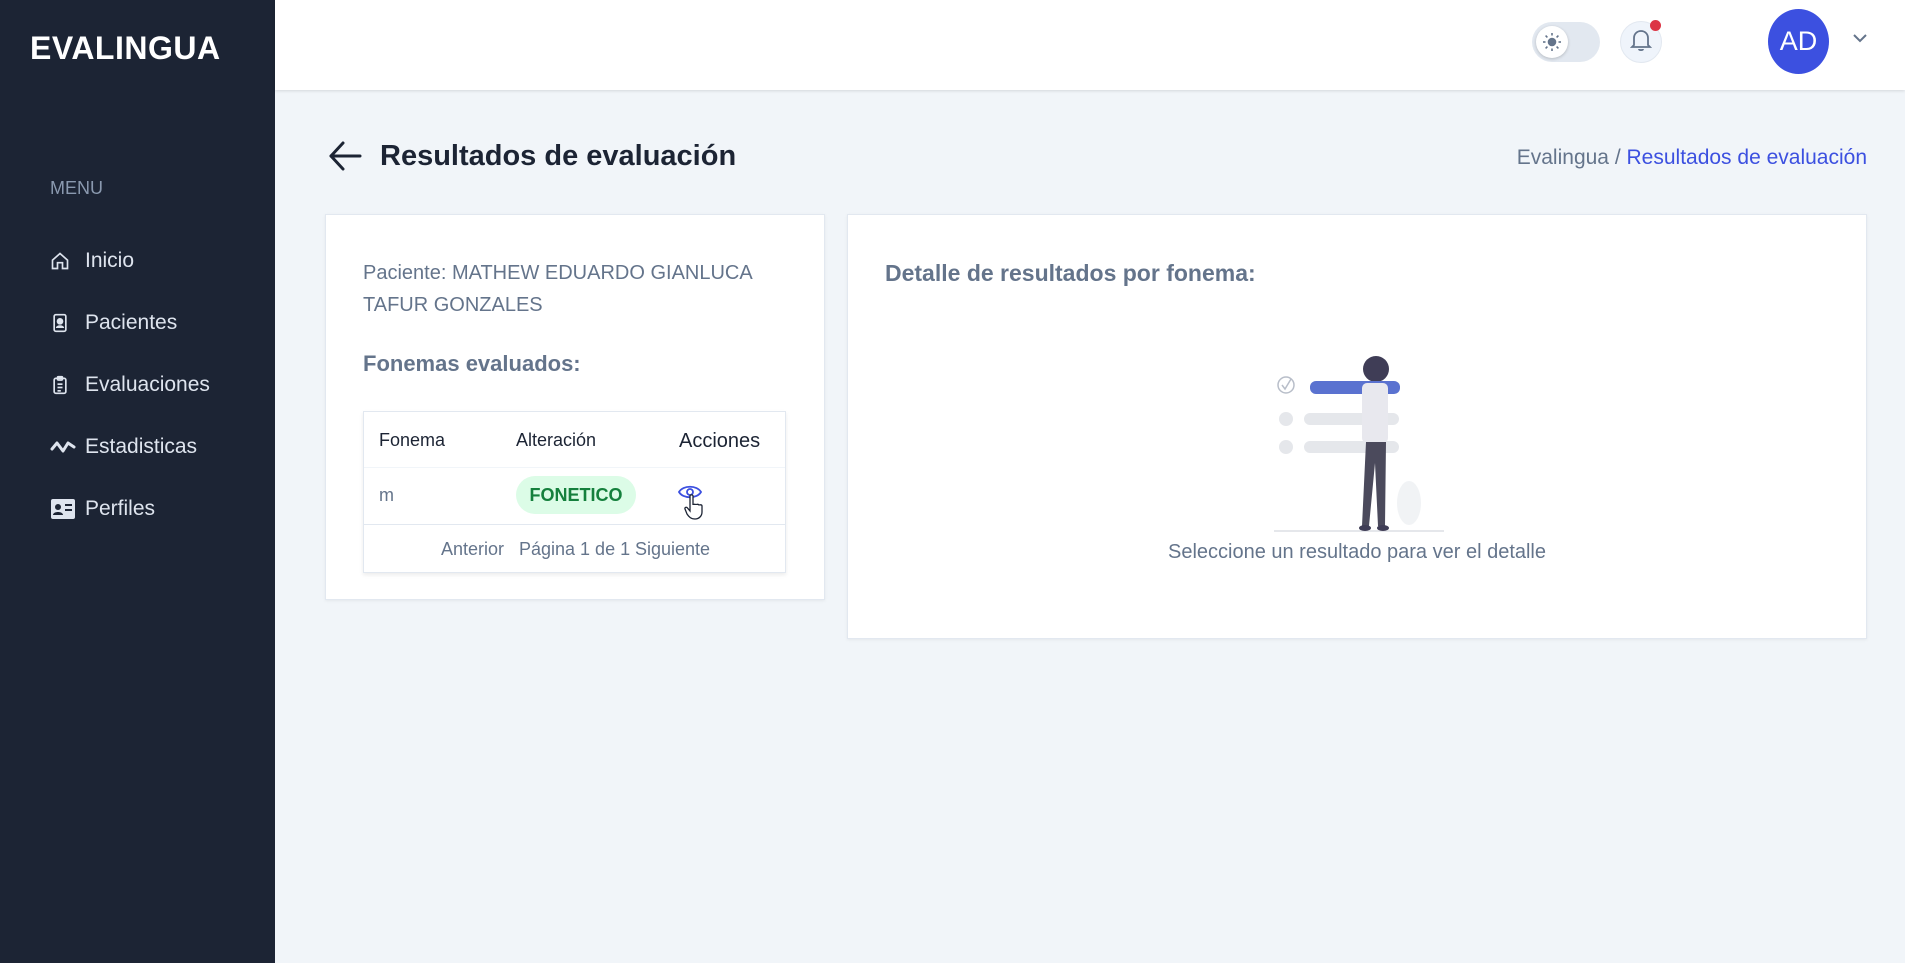 The image size is (1905, 963). Describe the element at coordinates (1090, 45) in the screenshot. I see `top-header: admin ADMIN AD` at that location.